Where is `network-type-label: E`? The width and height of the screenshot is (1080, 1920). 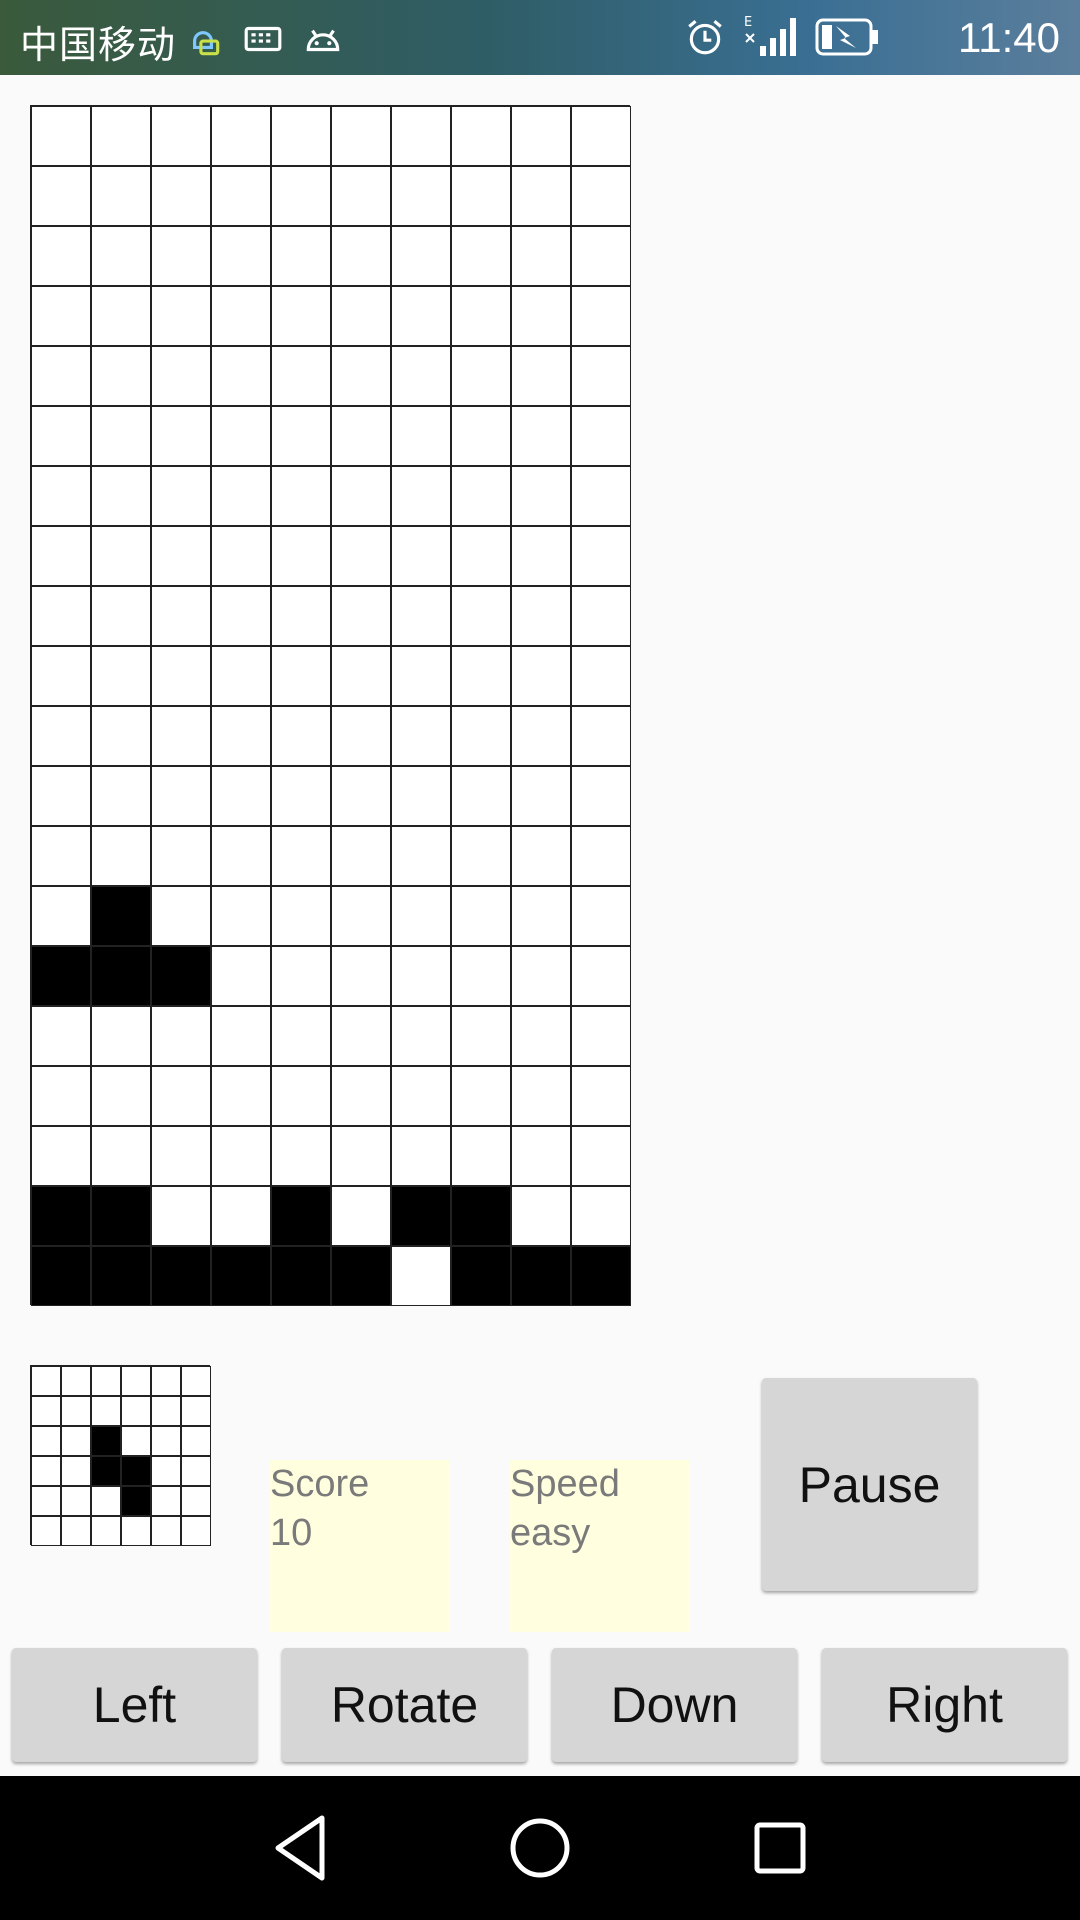
network-type-label: E is located at coordinates (748, 22).